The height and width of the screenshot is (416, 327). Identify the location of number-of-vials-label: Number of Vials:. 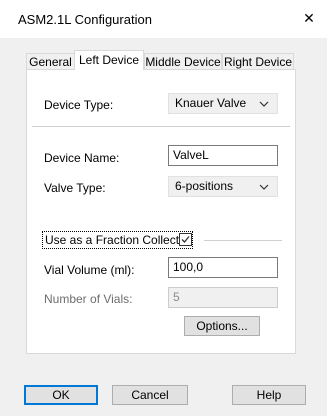
(88, 299).